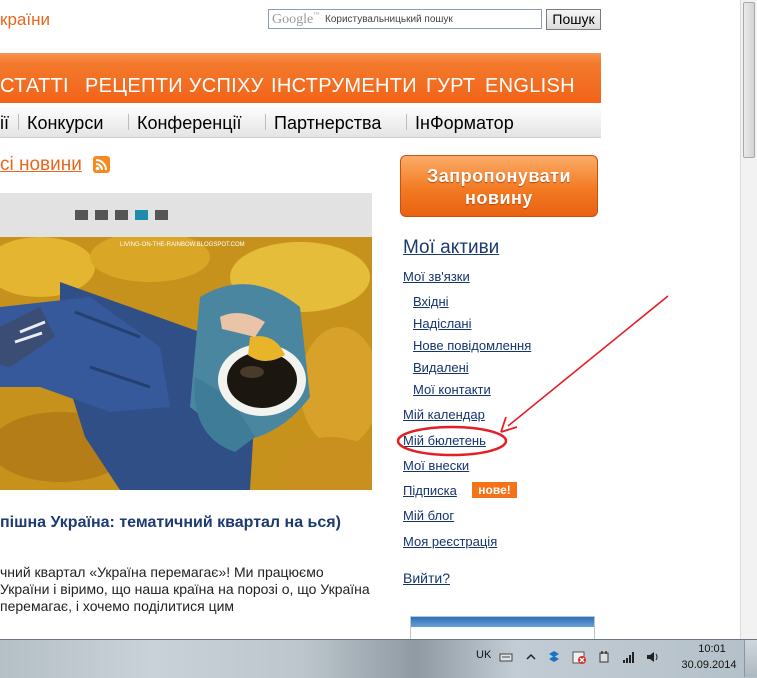 The image size is (757, 678). Describe the element at coordinates (629, 657) in the screenshot. I see `network-signal-icon` at that location.